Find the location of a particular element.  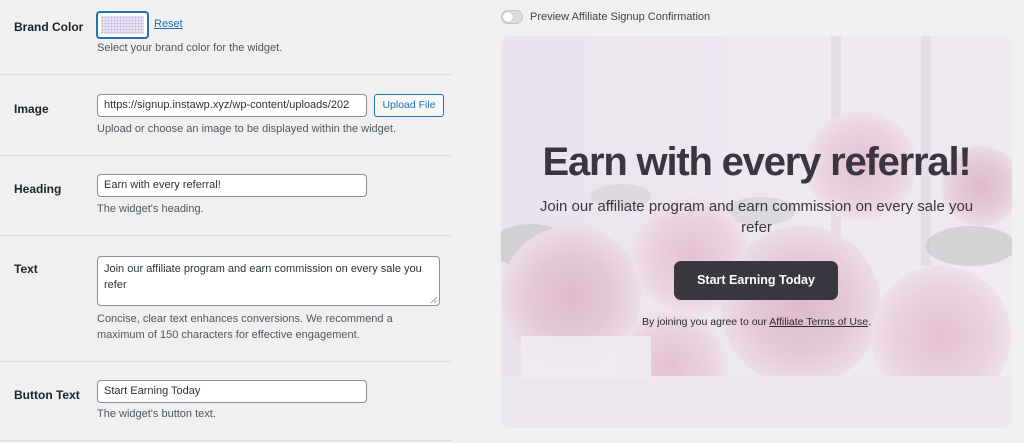

preview-toggle-switch is located at coordinates (512, 17).